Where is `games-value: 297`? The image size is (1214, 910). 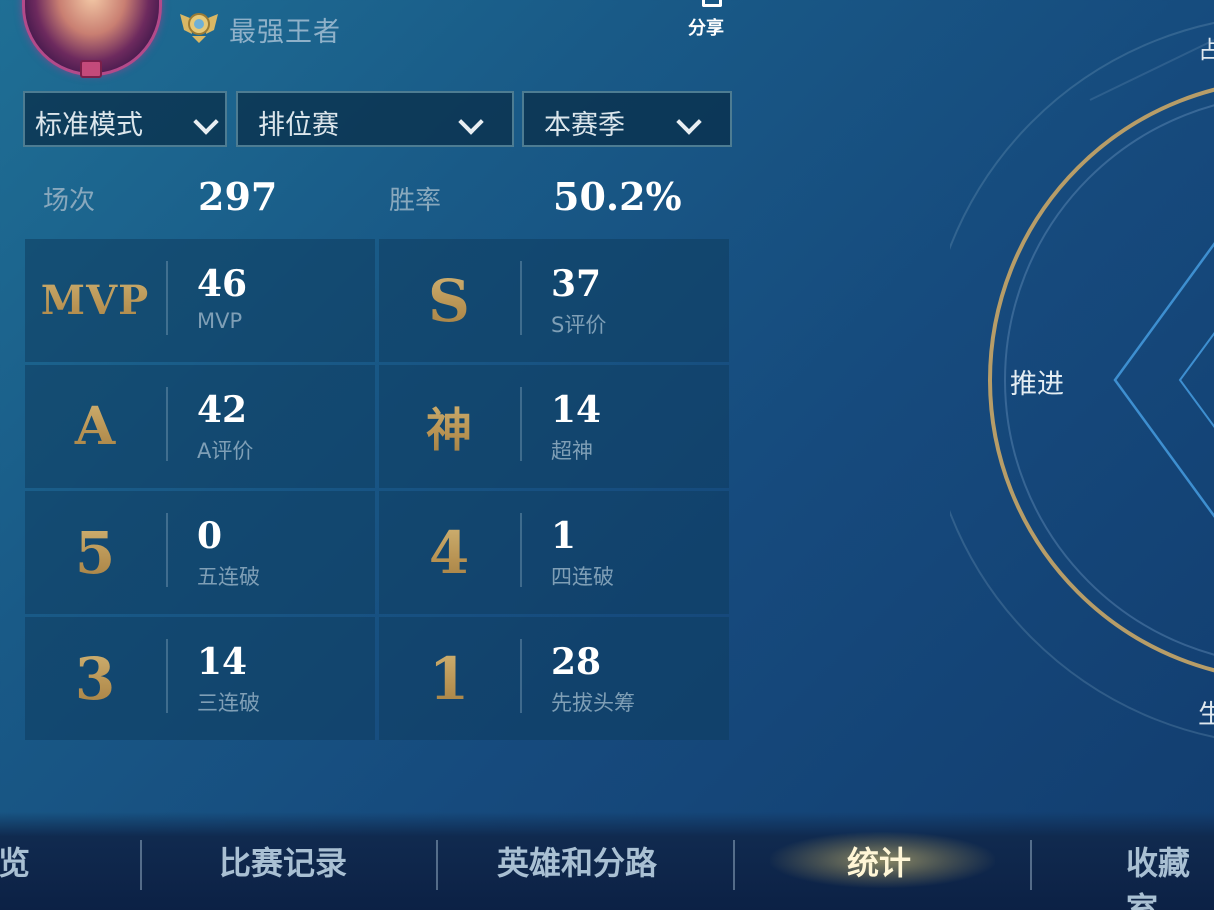
games-value: 297 is located at coordinates (238, 196).